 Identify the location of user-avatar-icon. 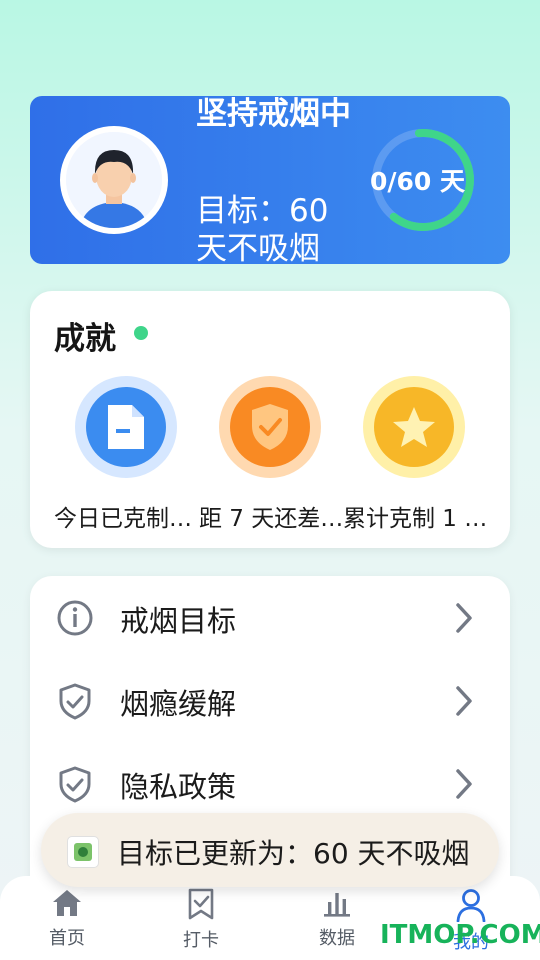
(114, 180).